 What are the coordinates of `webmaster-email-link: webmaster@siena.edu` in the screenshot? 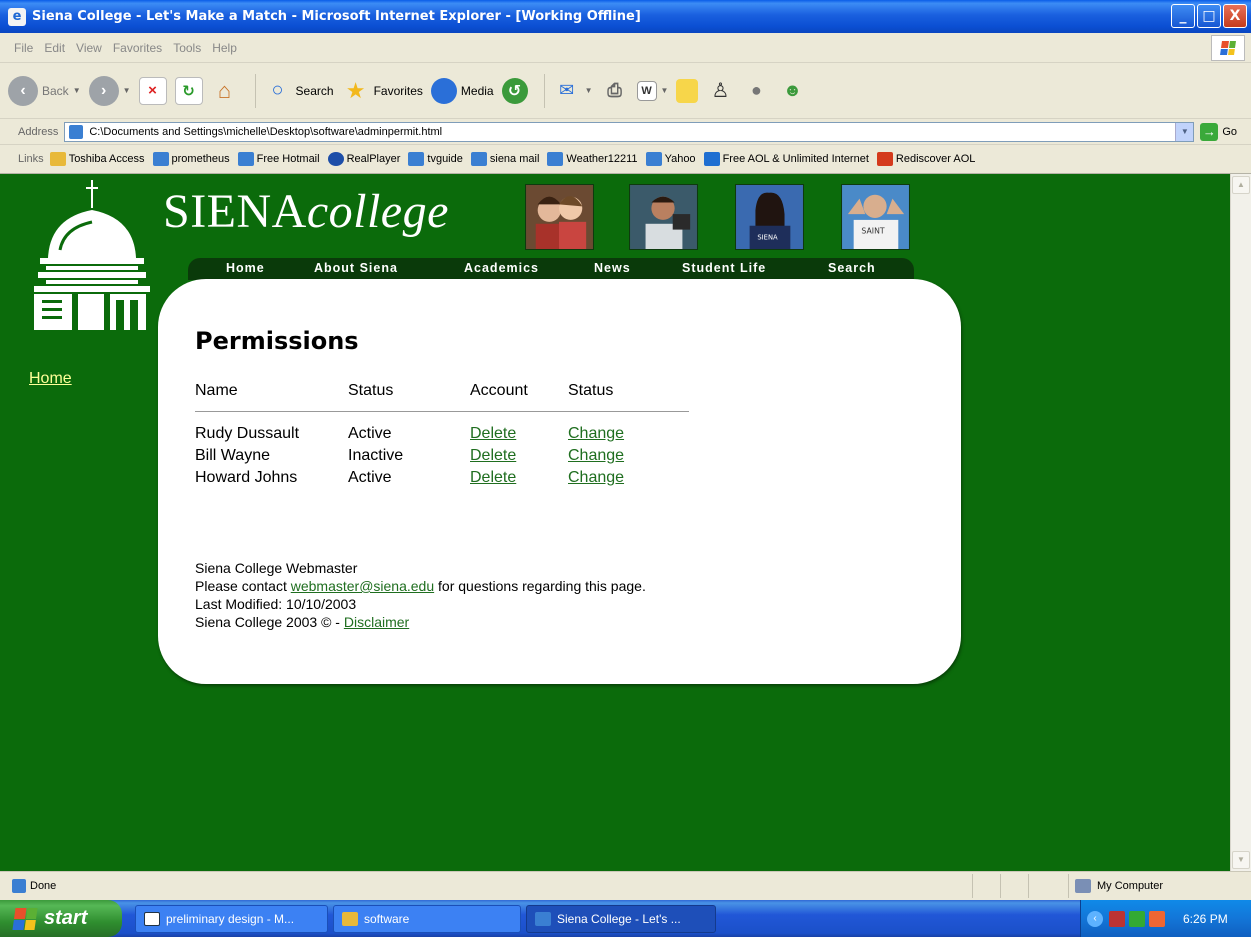 It's located at (362, 586).